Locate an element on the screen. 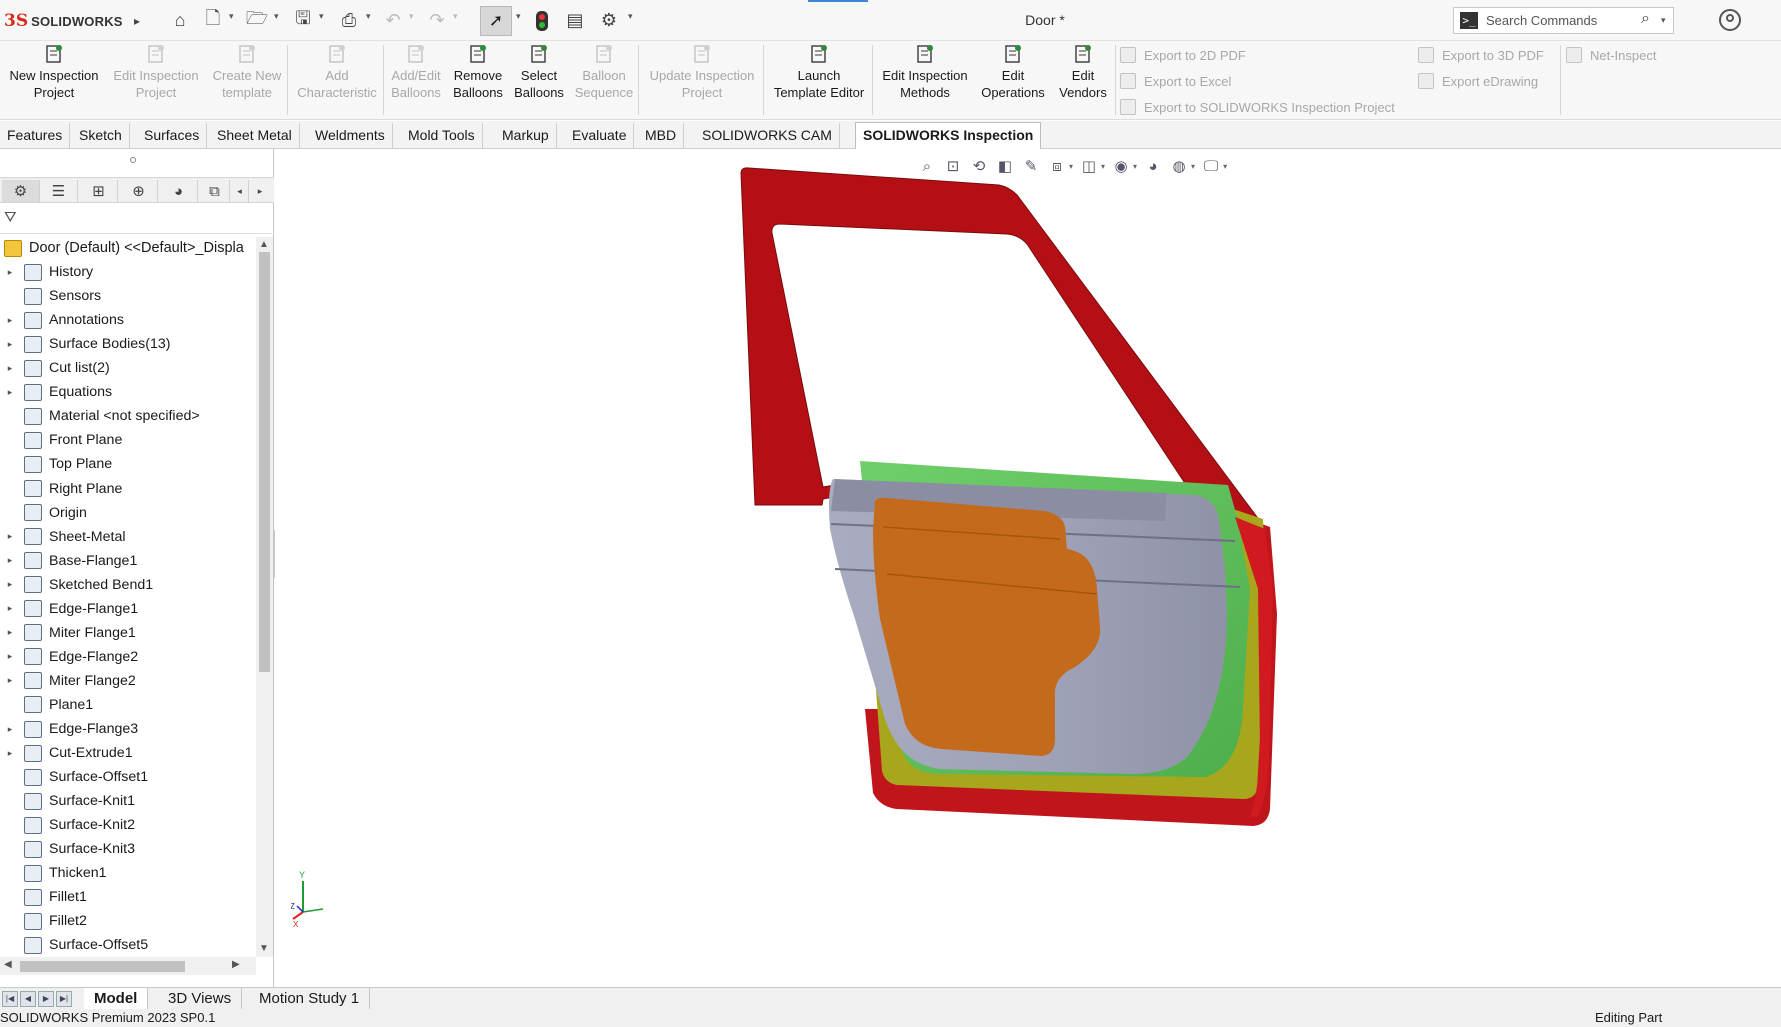  tree-vertical-scrollbar: ▲ ▼ is located at coordinates (264, 597).